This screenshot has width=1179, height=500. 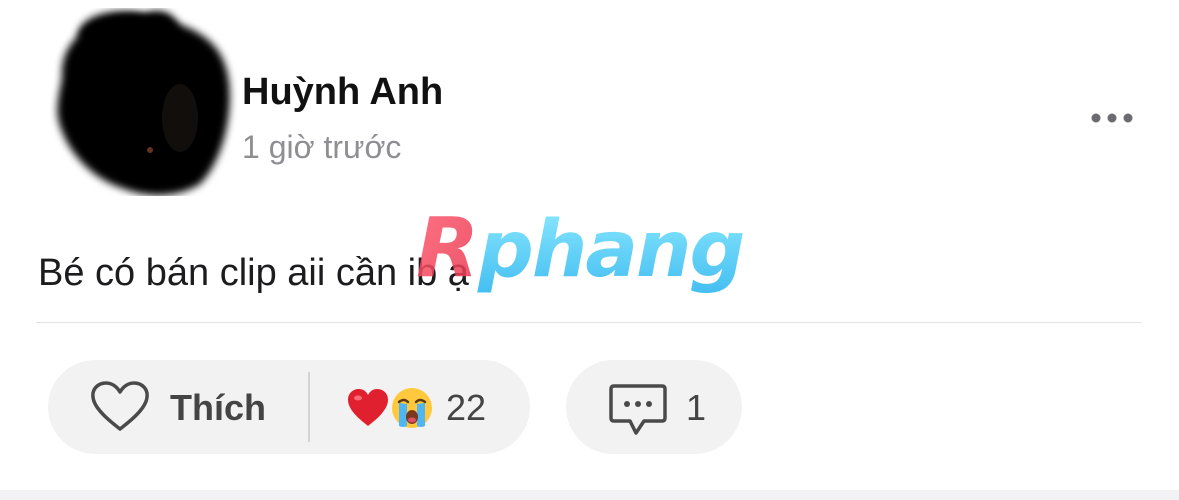 What do you see at coordinates (589, 495) in the screenshot?
I see `post-separator-band` at bounding box center [589, 495].